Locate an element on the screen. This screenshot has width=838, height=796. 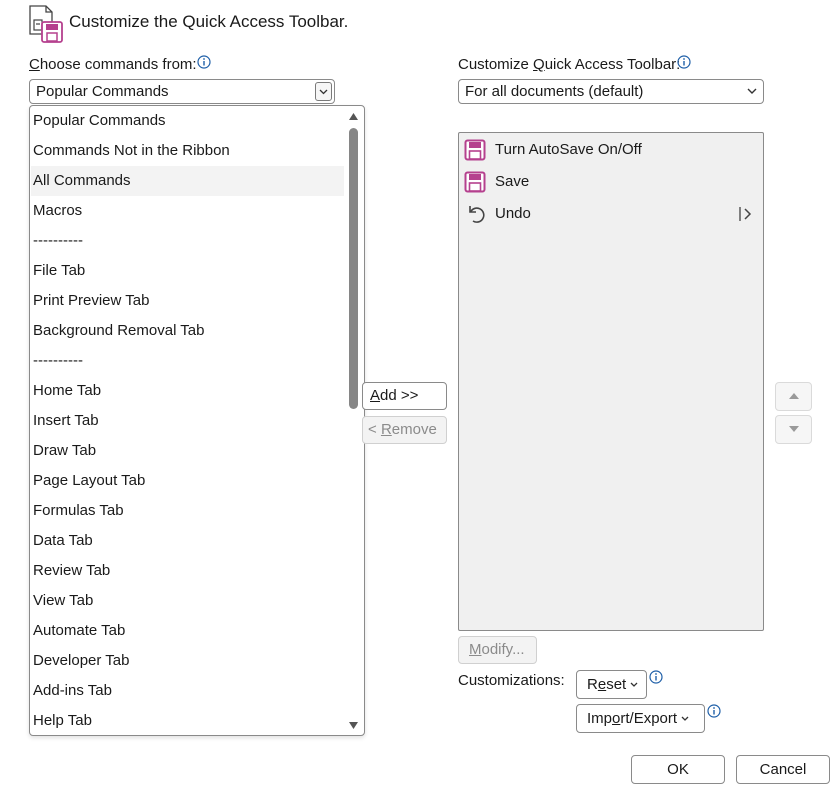
list-item: Background Removal Tab is located at coordinates (187, 331).